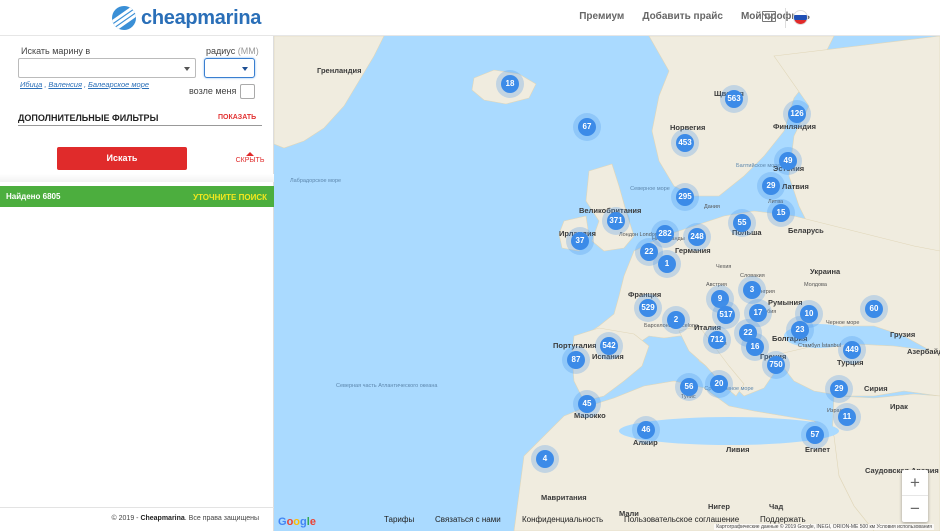 This screenshot has height=531, width=940. Describe the element at coordinates (587, 127) in the screenshot. I see `marina-cluster: 67` at that location.